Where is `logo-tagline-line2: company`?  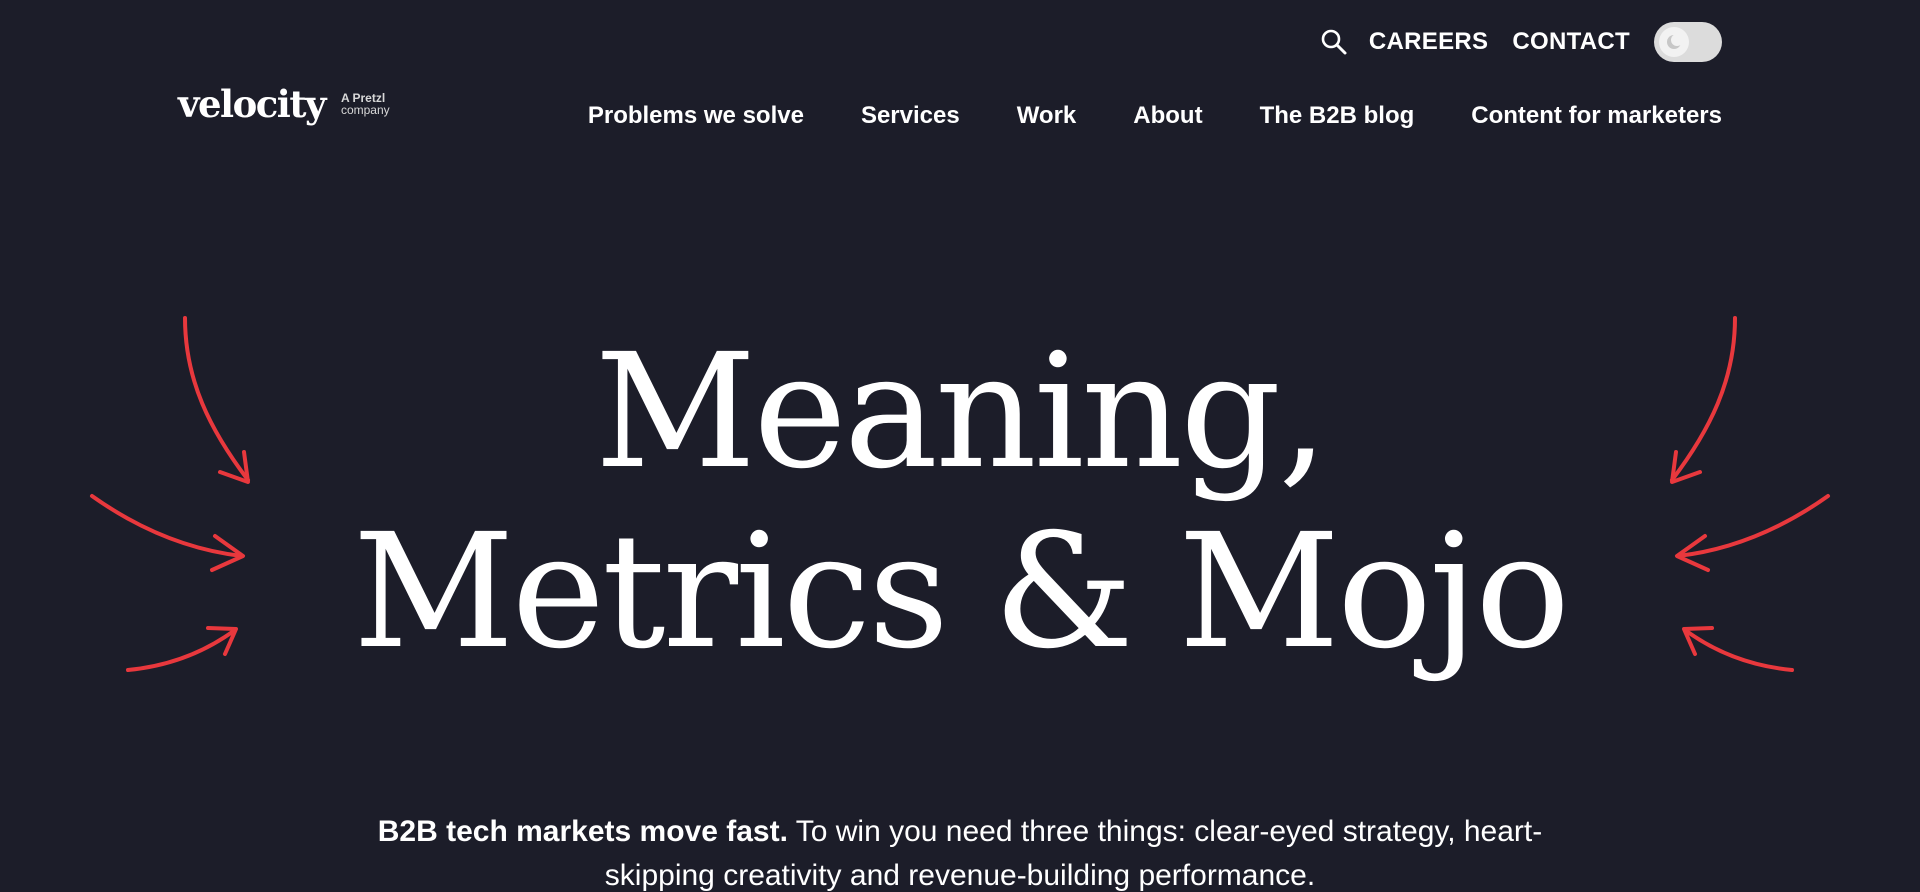
logo-tagline-line2: company is located at coordinates (365, 110).